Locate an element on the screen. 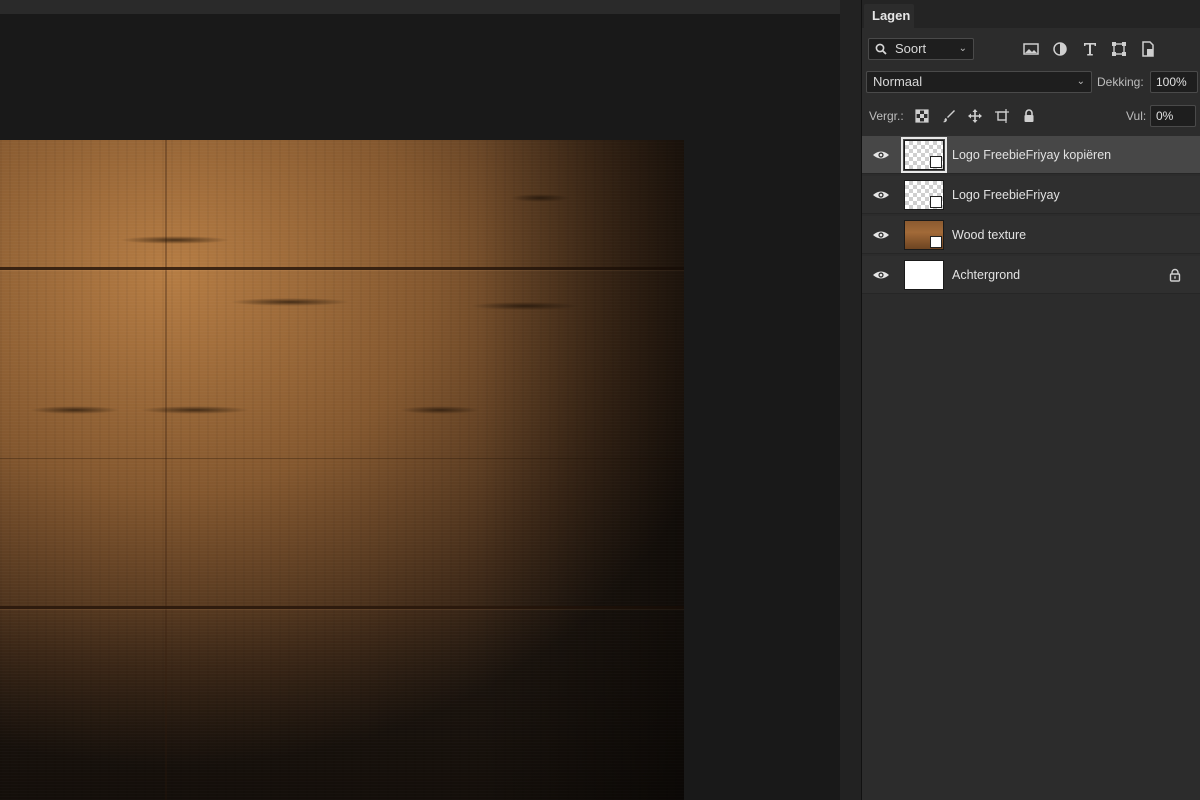 The height and width of the screenshot is (800, 1200). layer-kind-filter-dropdown: Soort ⌄ is located at coordinates (921, 49).